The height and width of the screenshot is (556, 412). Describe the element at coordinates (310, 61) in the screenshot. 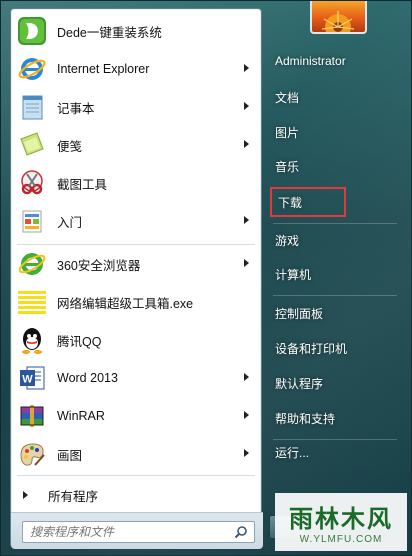

I see `menu-item-label: Administrator` at that location.